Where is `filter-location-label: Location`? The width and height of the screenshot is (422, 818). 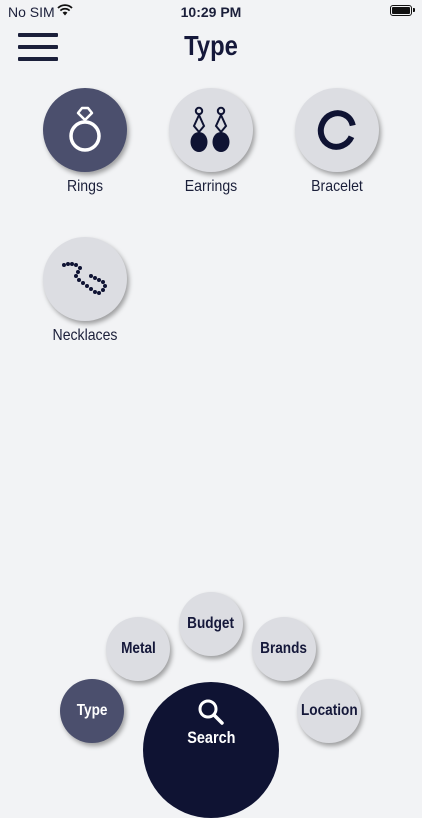
filter-location-label: Location is located at coordinates (329, 710).